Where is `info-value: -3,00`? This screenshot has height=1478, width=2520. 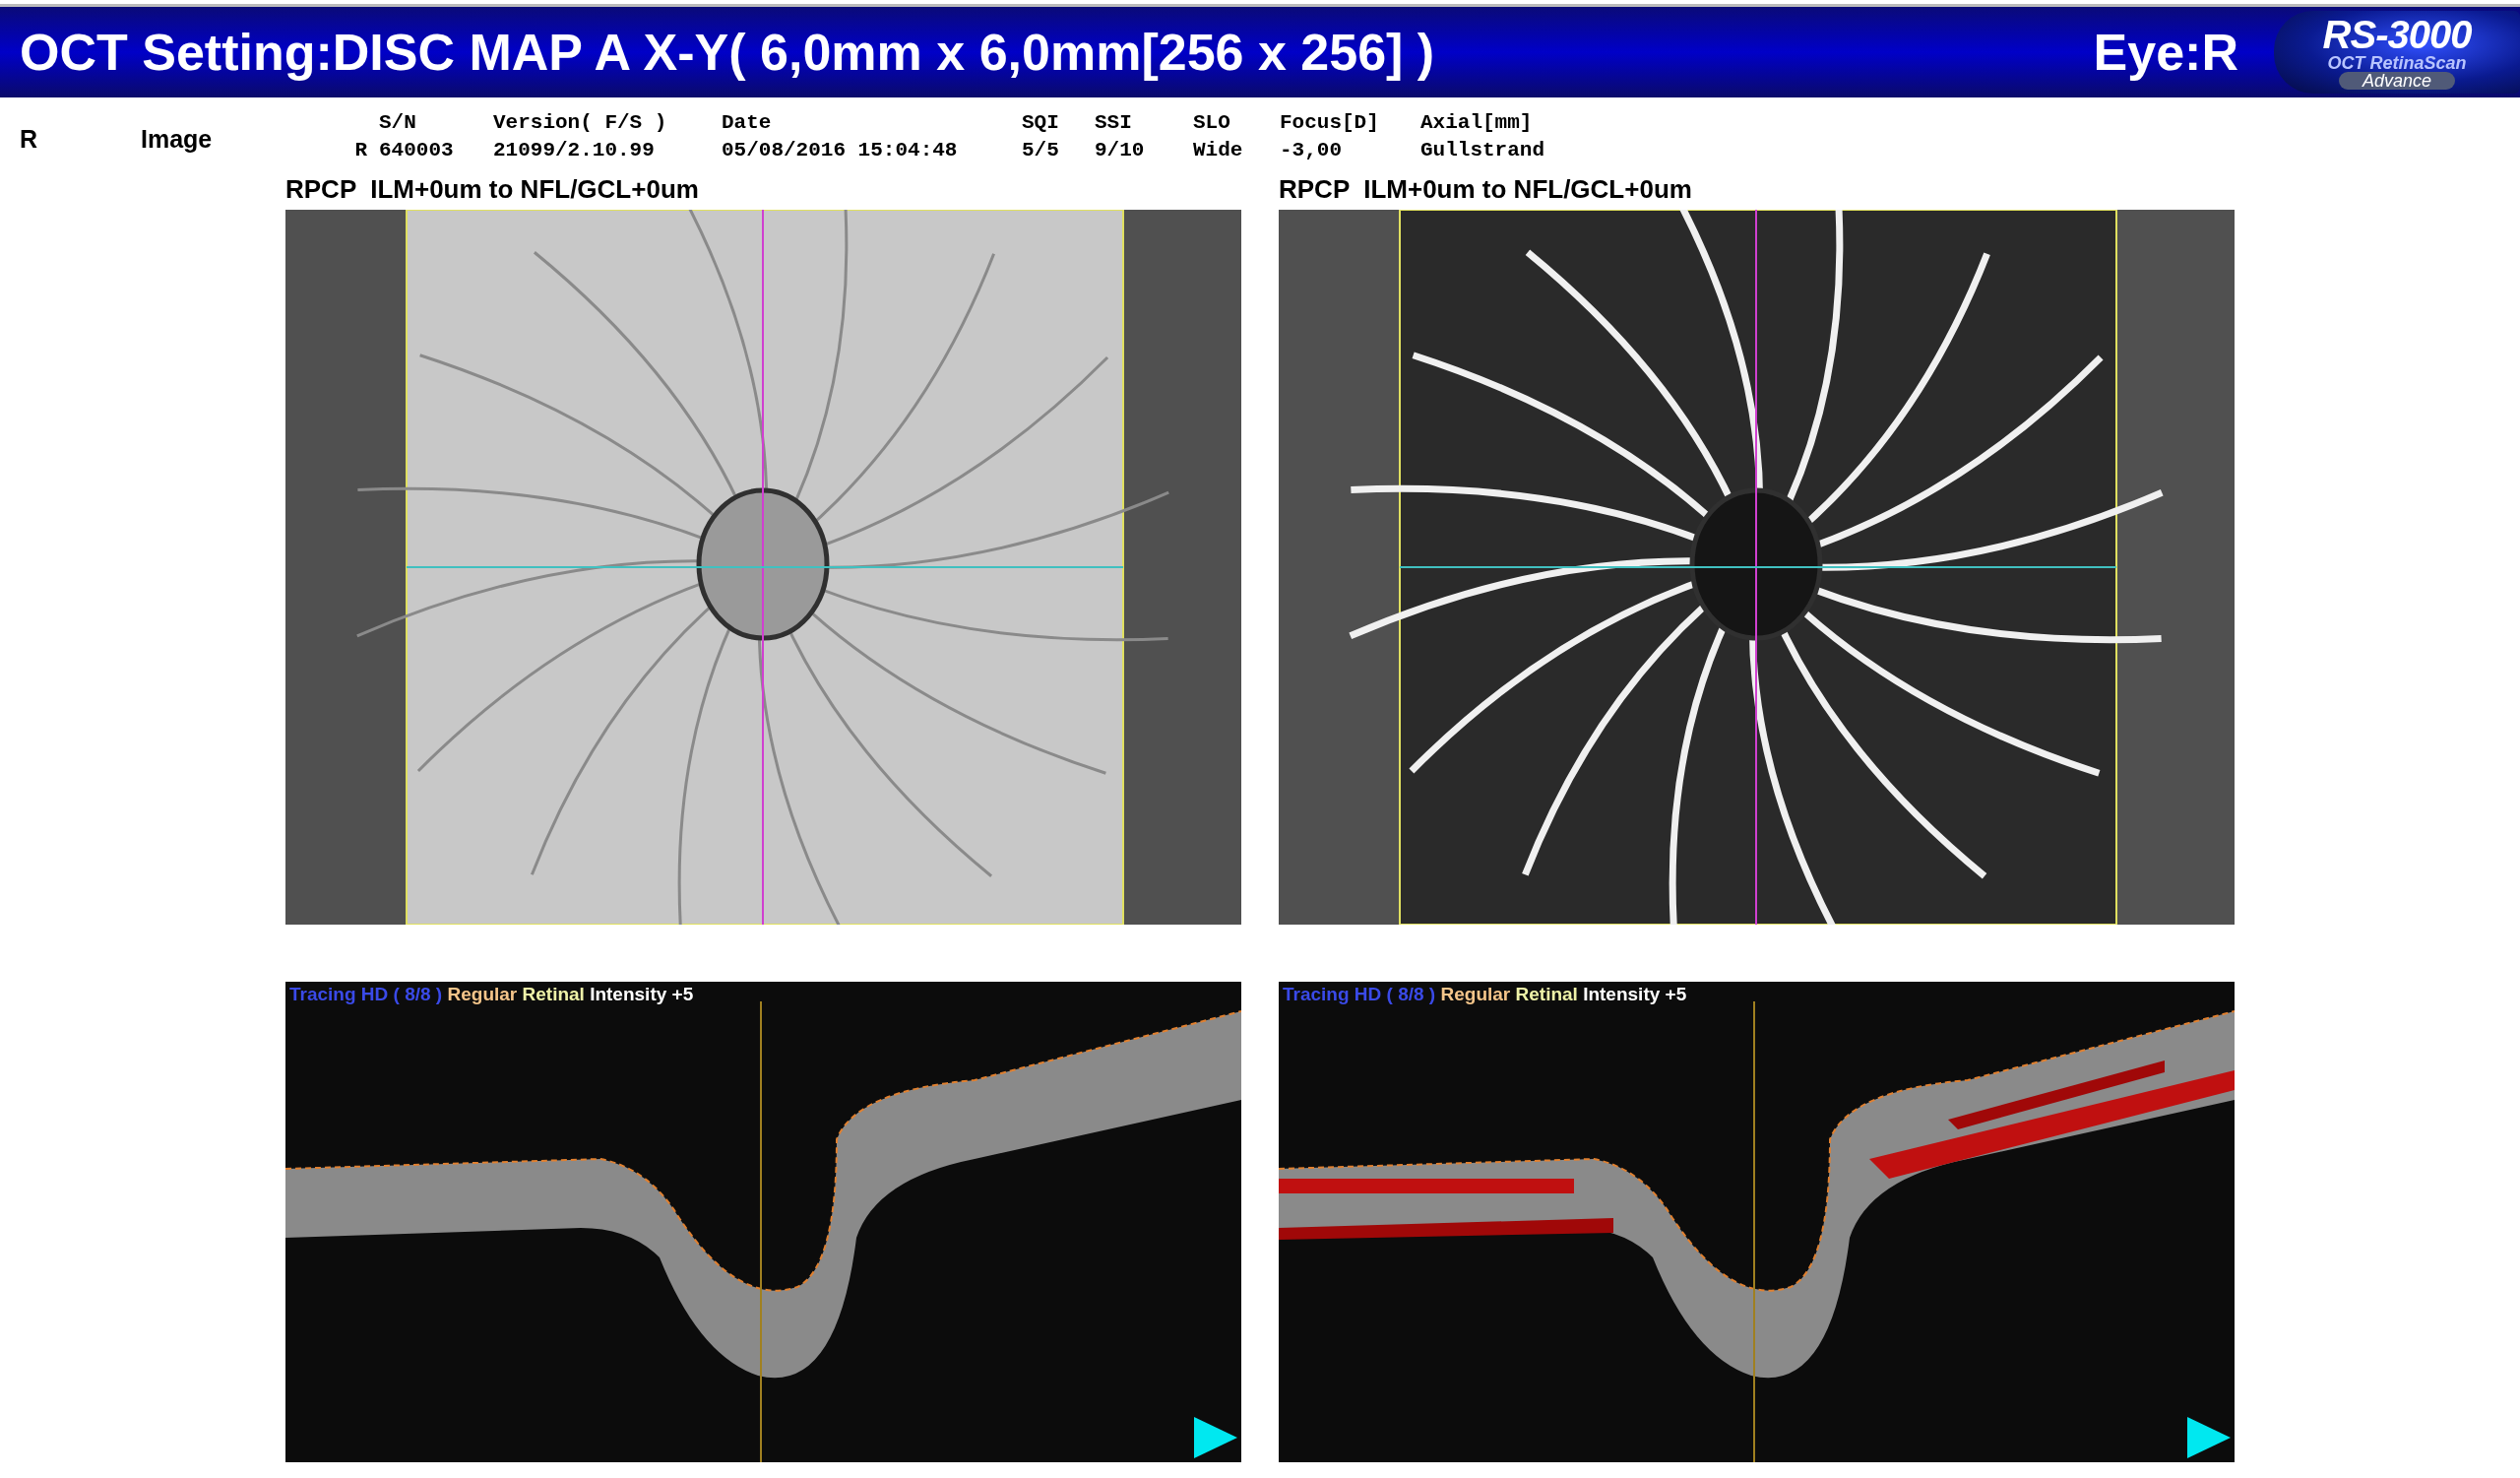
info-value: -3,00 is located at coordinates (1311, 150).